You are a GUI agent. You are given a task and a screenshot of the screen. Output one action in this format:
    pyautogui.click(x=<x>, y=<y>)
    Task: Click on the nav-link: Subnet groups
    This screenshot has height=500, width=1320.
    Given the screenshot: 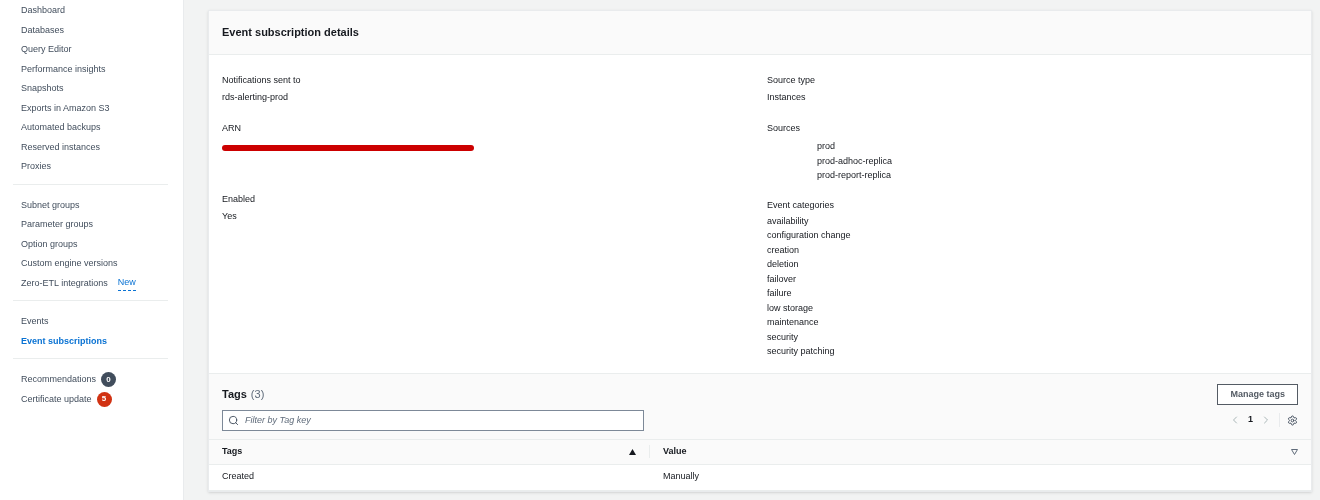 What is the action you would take?
    pyautogui.click(x=50, y=205)
    